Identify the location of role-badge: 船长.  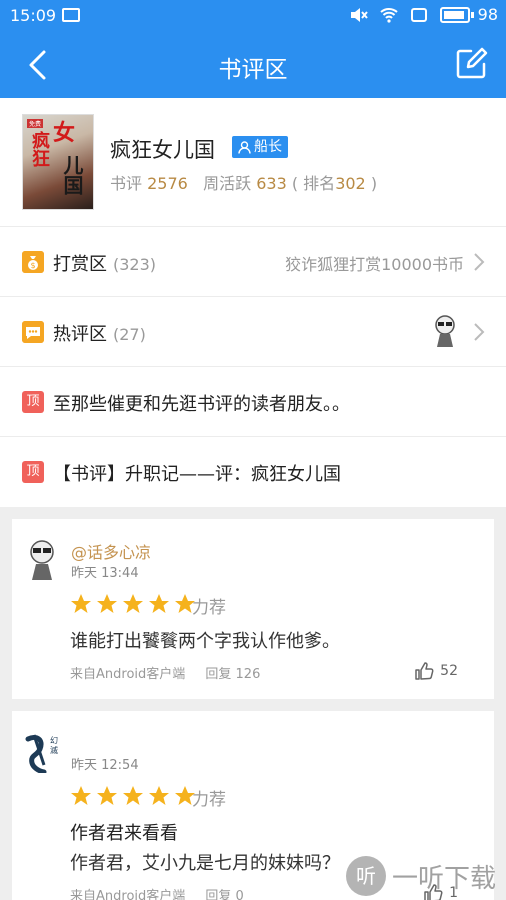
(260, 147).